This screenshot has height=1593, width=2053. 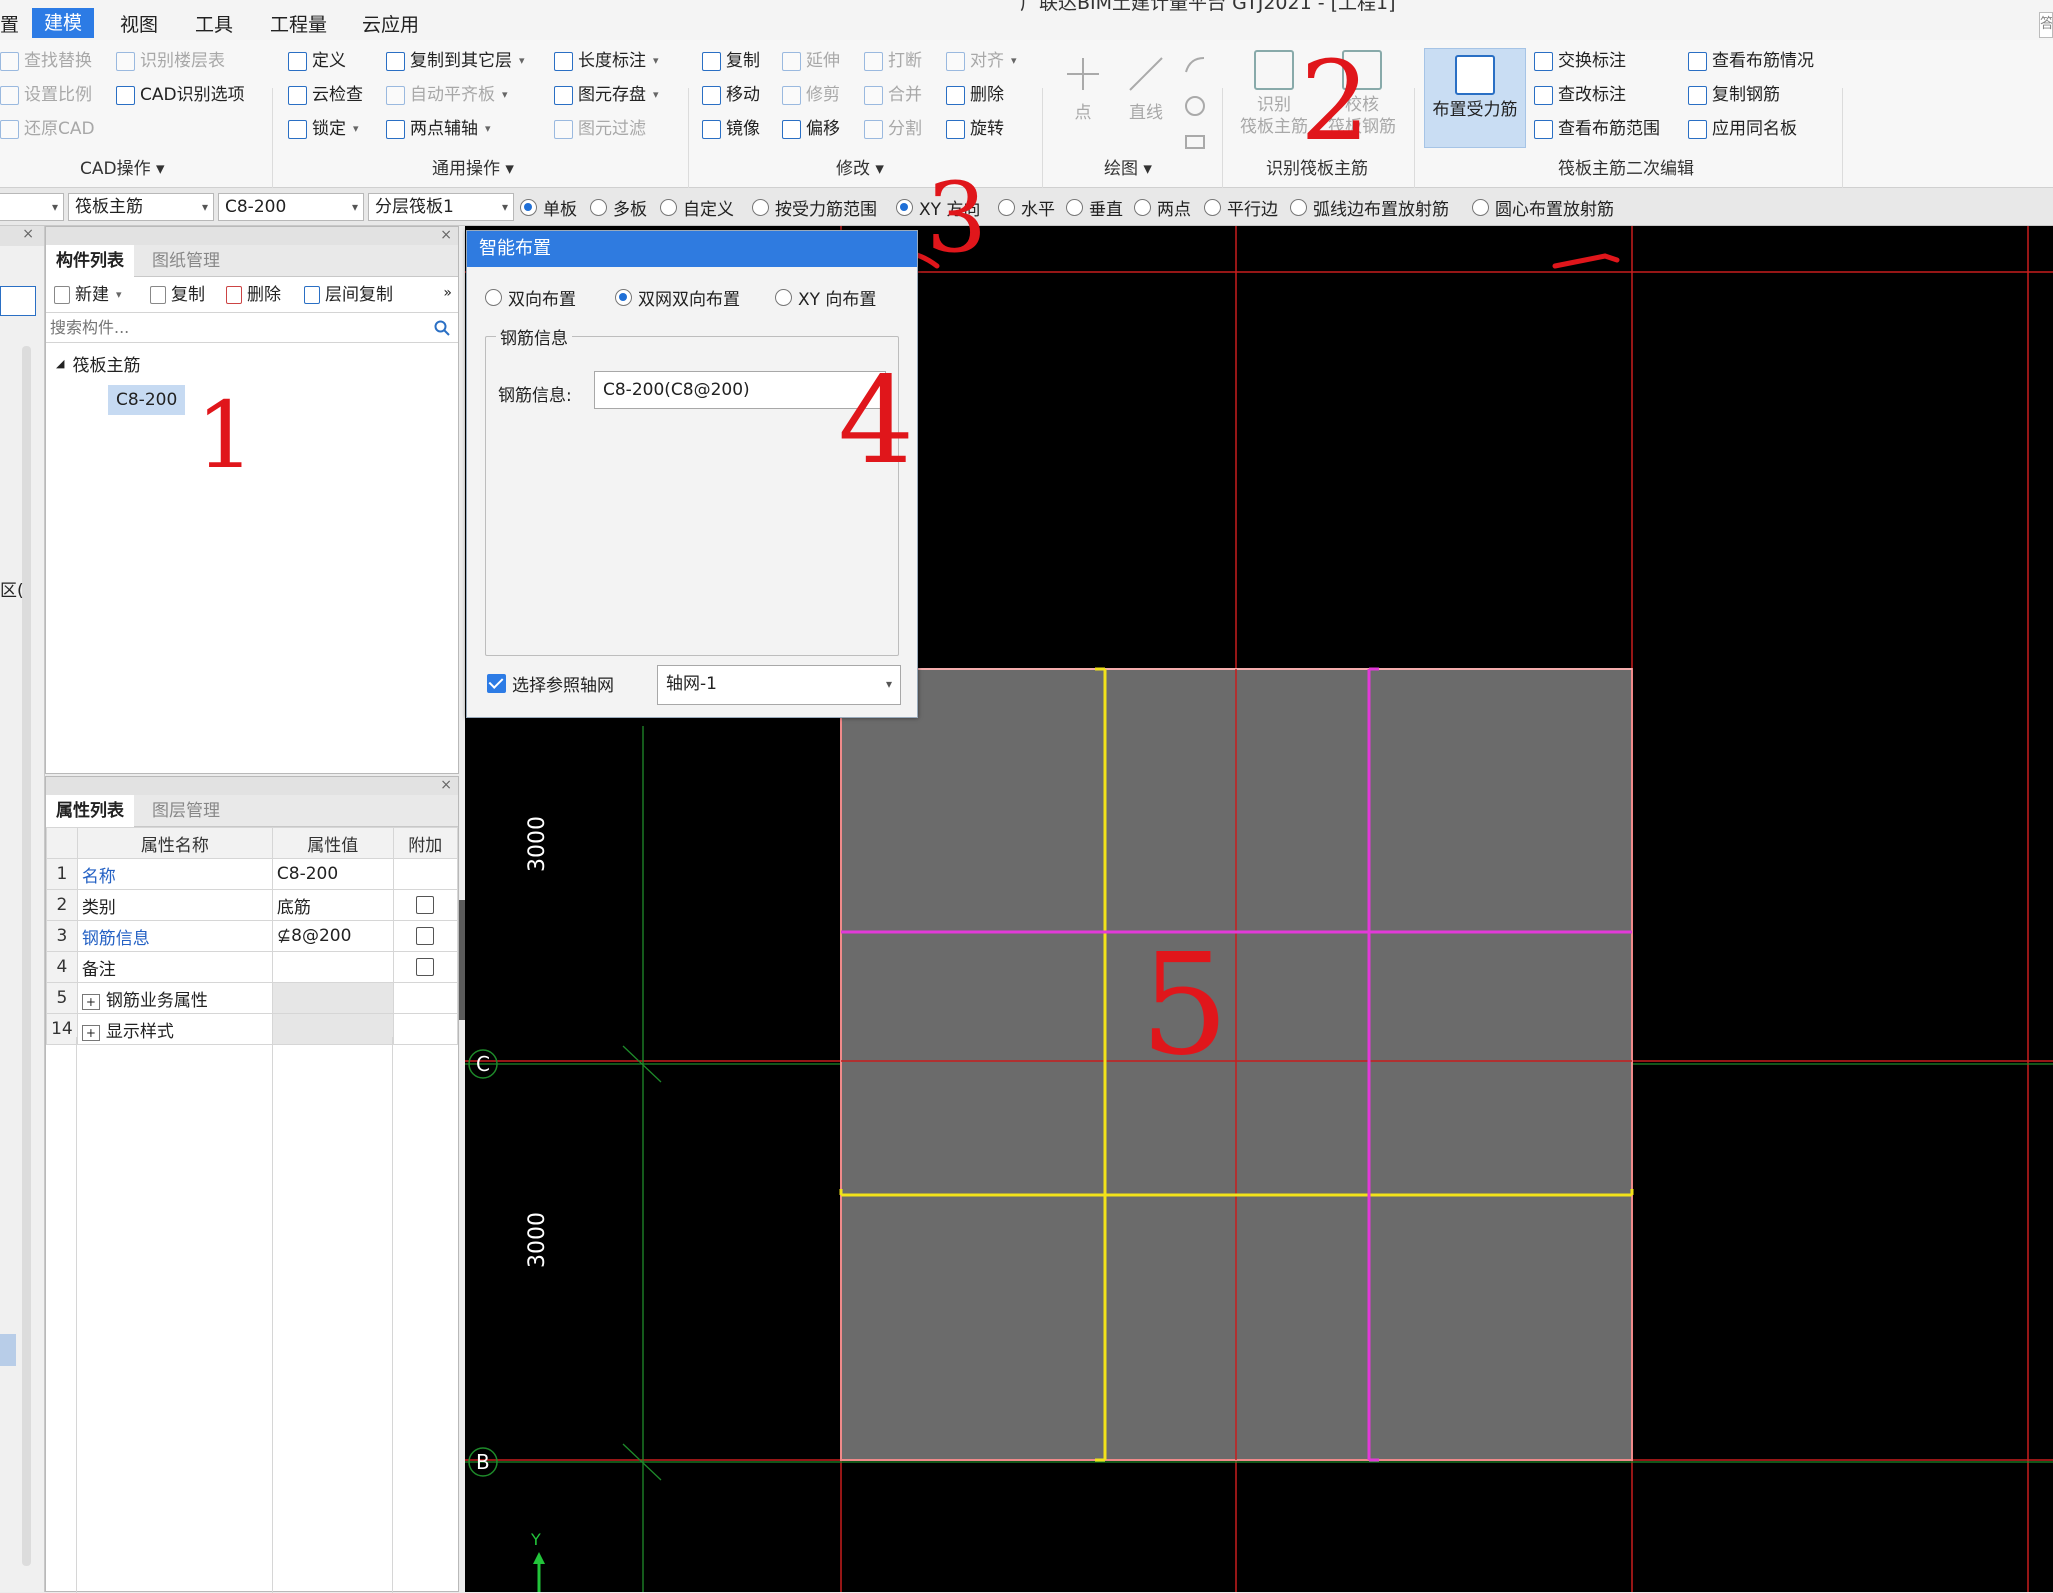 What do you see at coordinates (332, 905) in the screenshot?
I see `prop-value: 底筋` at bounding box center [332, 905].